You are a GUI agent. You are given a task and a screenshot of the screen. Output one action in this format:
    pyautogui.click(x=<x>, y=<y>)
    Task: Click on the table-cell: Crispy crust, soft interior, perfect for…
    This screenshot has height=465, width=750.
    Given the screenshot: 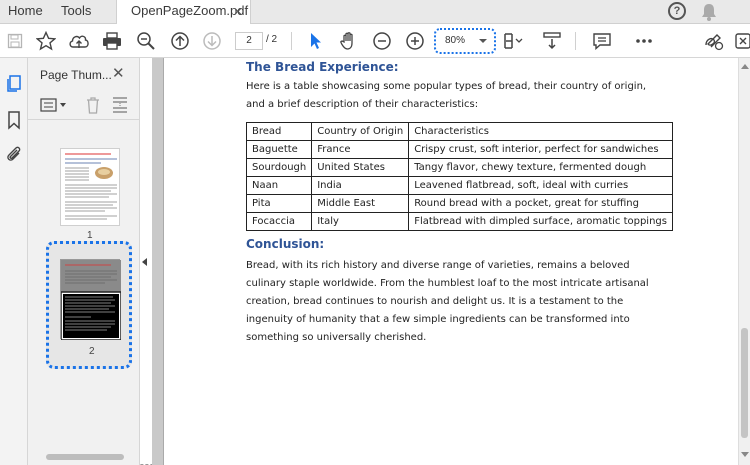 What is the action you would take?
    pyautogui.click(x=540, y=149)
    